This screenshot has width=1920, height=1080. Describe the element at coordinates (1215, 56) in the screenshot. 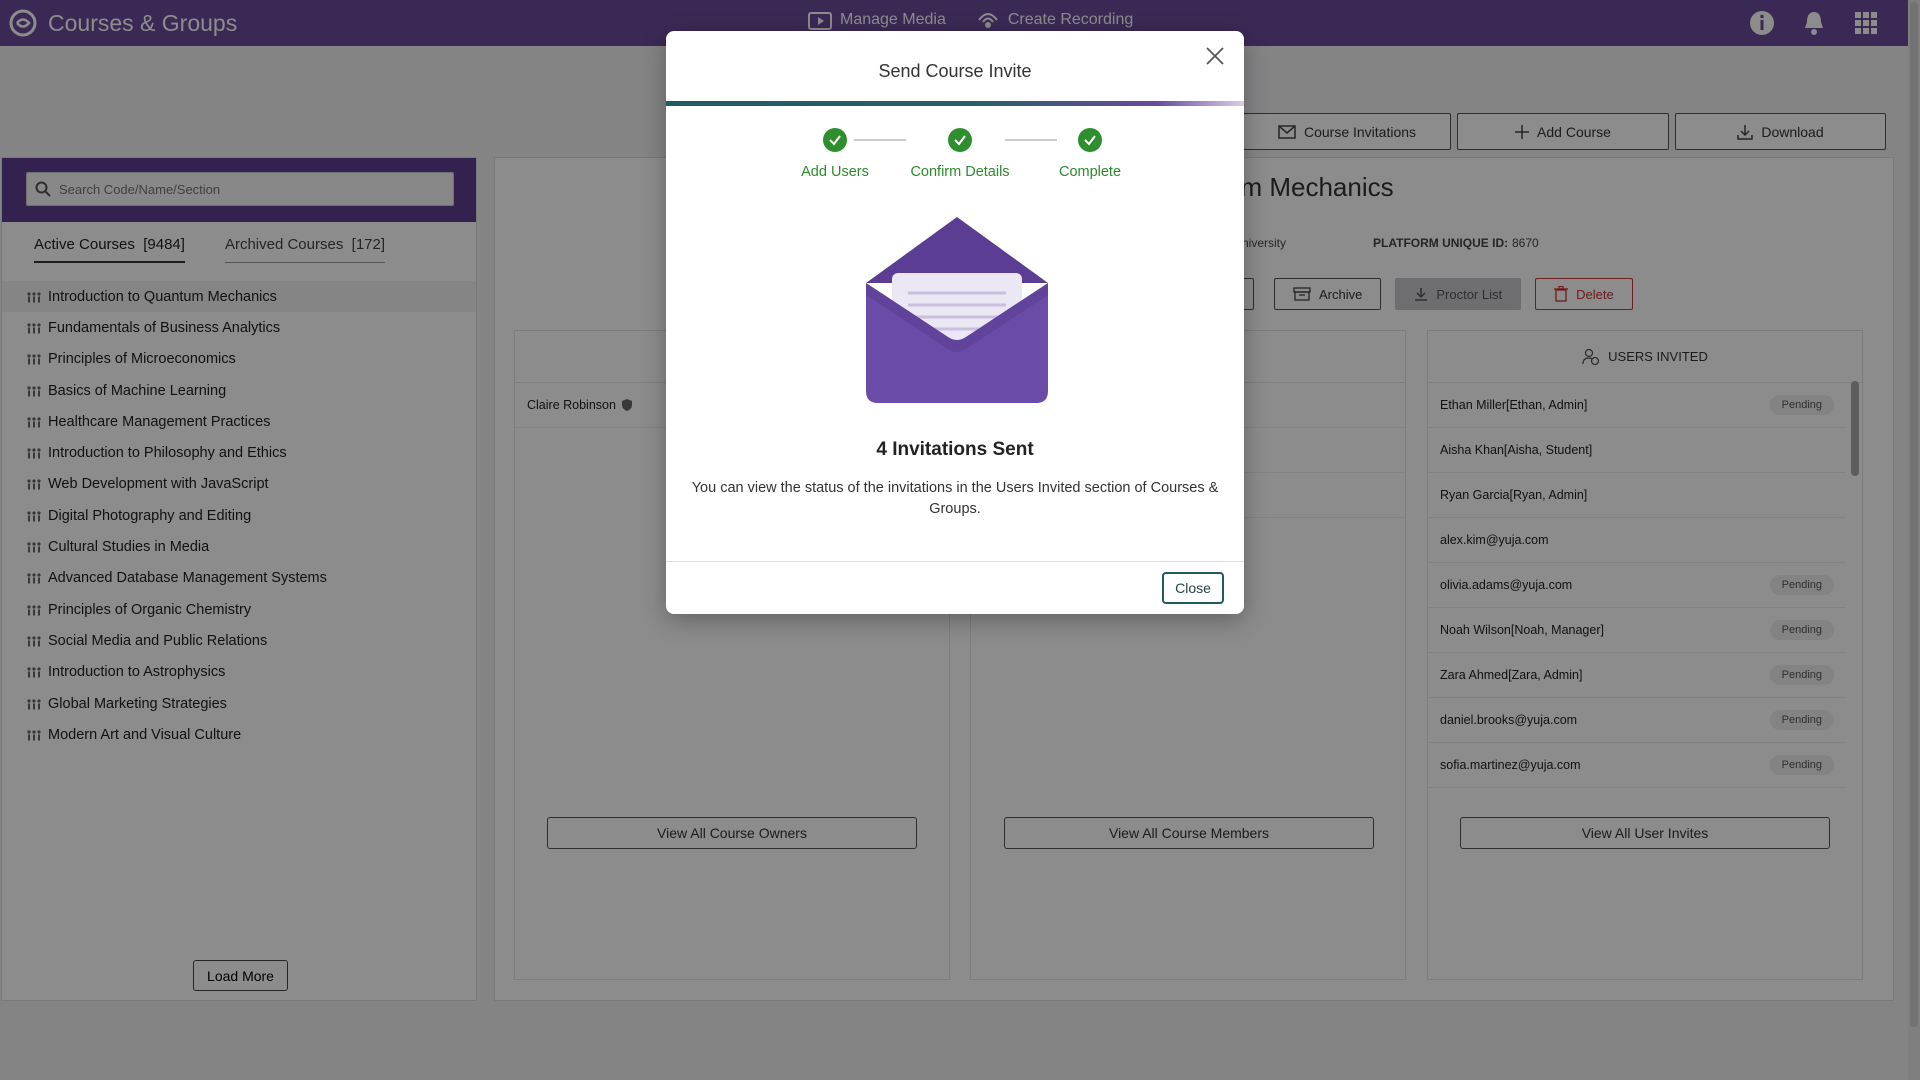

I see `modal-close-icon` at that location.